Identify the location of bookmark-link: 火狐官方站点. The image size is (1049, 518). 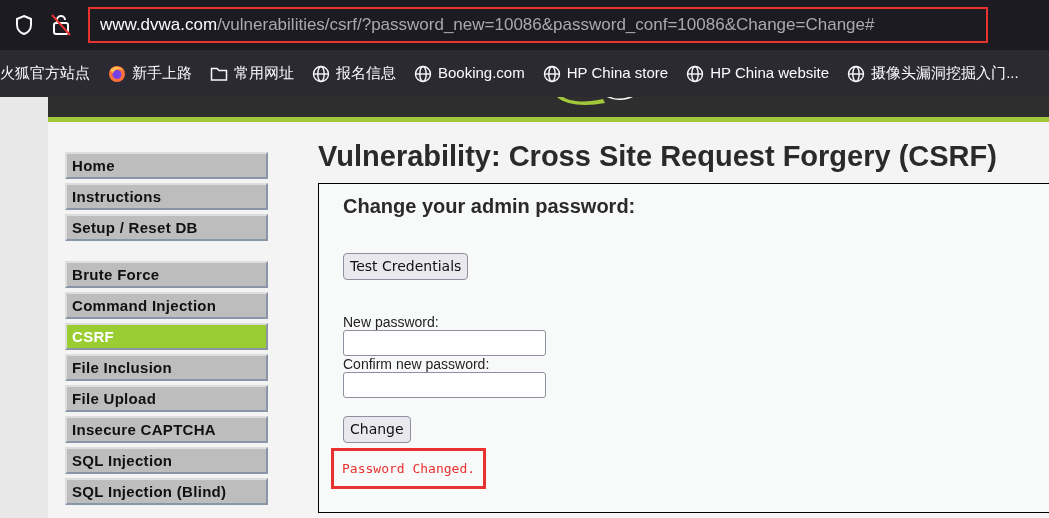
(45, 73).